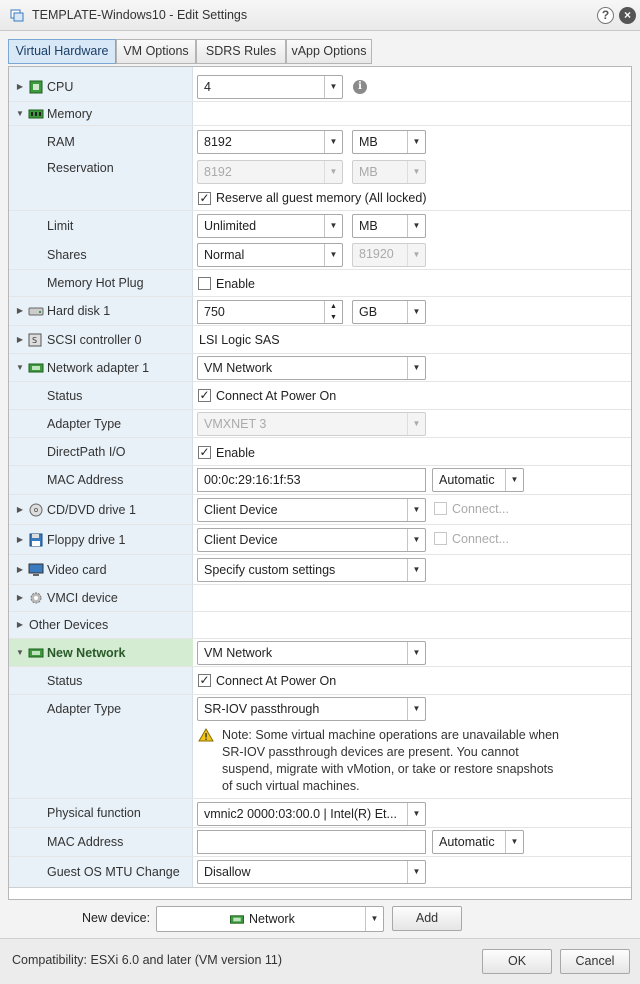 This screenshot has height=984, width=640. Describe the element at coordinates (62, 51) in the screenshot. I see `tab-virtual-hardware: Virtual Hardware` at that location.